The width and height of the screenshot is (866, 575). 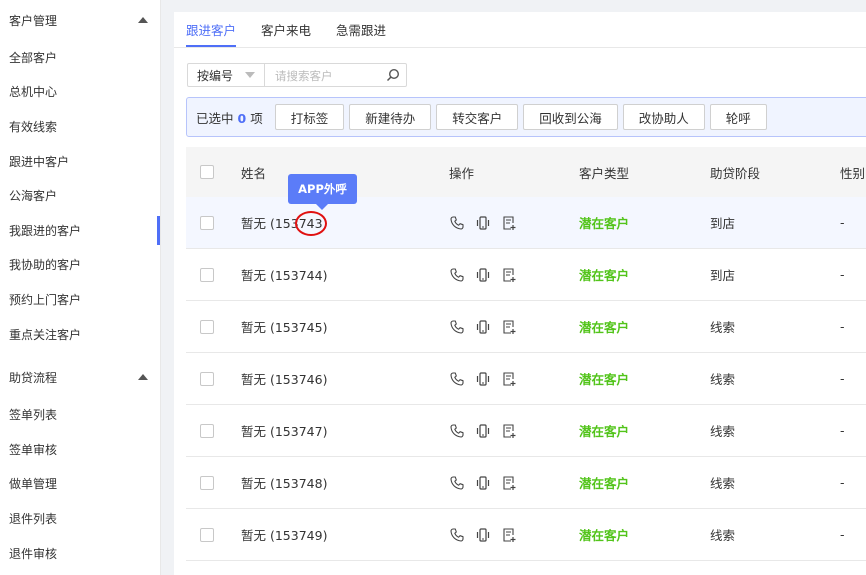 What do you see at coordinates (80, 553) in the screenshot?
I see `sidebar-item-items2-4: 退件审核` at bounding box center [80, 553].